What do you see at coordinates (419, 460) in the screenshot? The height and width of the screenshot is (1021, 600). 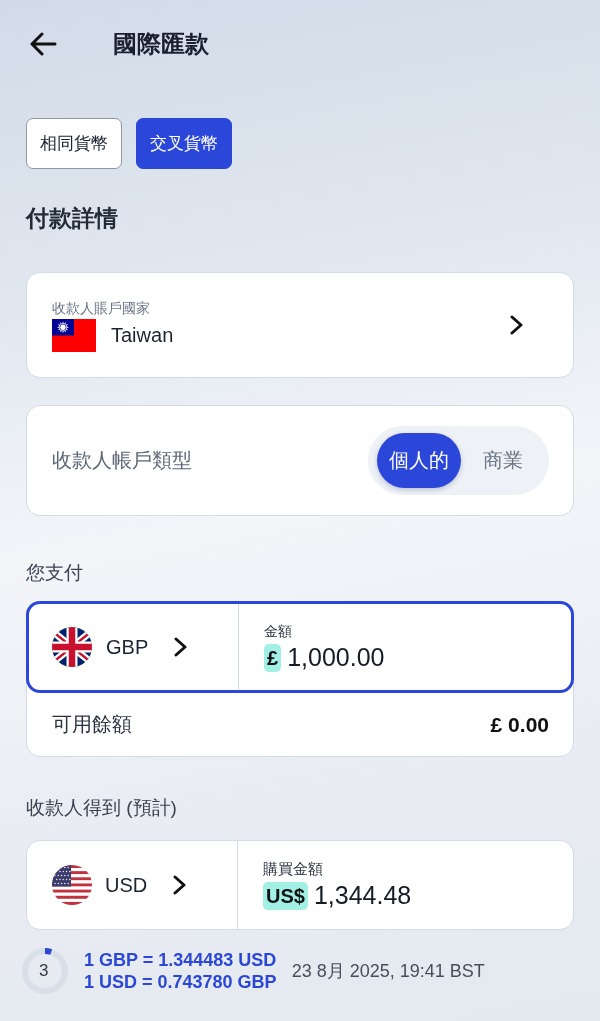 I see `account-type-option: 個人的` at bounding box center [419, 460].